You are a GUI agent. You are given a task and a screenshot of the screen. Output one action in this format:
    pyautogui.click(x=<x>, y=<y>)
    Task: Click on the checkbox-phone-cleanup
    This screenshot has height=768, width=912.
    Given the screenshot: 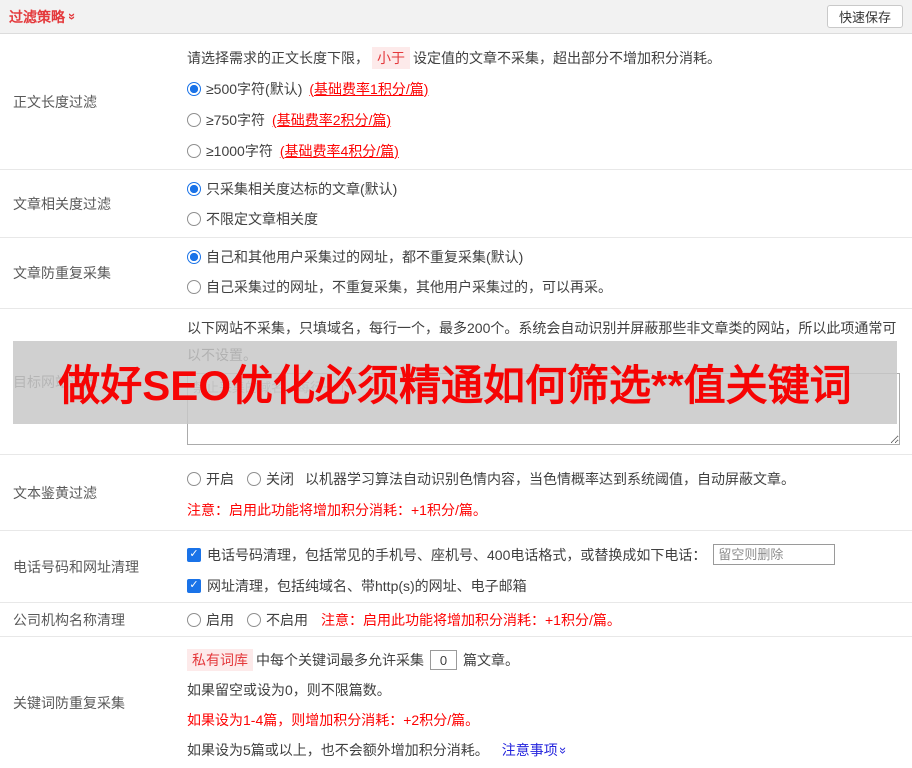 What is the action you would take?
    pyautogui.click(x=194, y=554)
    